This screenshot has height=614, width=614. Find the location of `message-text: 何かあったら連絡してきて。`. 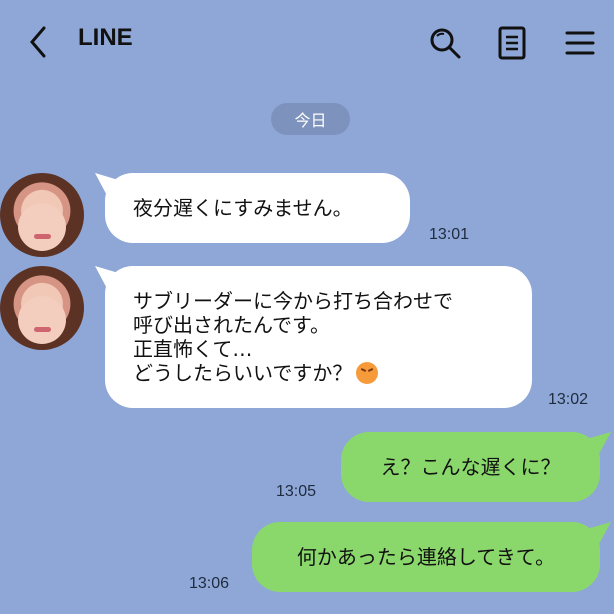

message-text: 何かあったら連絡してきて。 is located at coordinates (426, 557).